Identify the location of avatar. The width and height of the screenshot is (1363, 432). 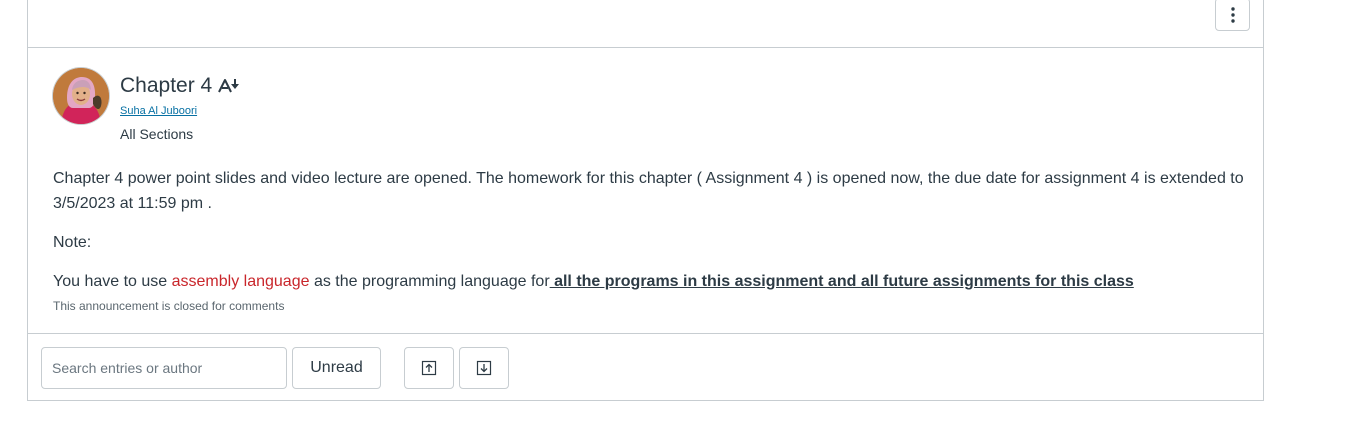
(81, 96).